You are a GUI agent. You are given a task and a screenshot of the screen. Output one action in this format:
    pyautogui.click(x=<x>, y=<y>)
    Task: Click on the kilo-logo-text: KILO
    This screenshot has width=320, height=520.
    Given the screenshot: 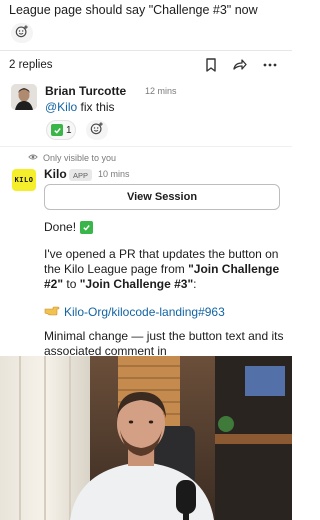 What is the action you would take?
    pyautogui.click(x=24, y=179)
    